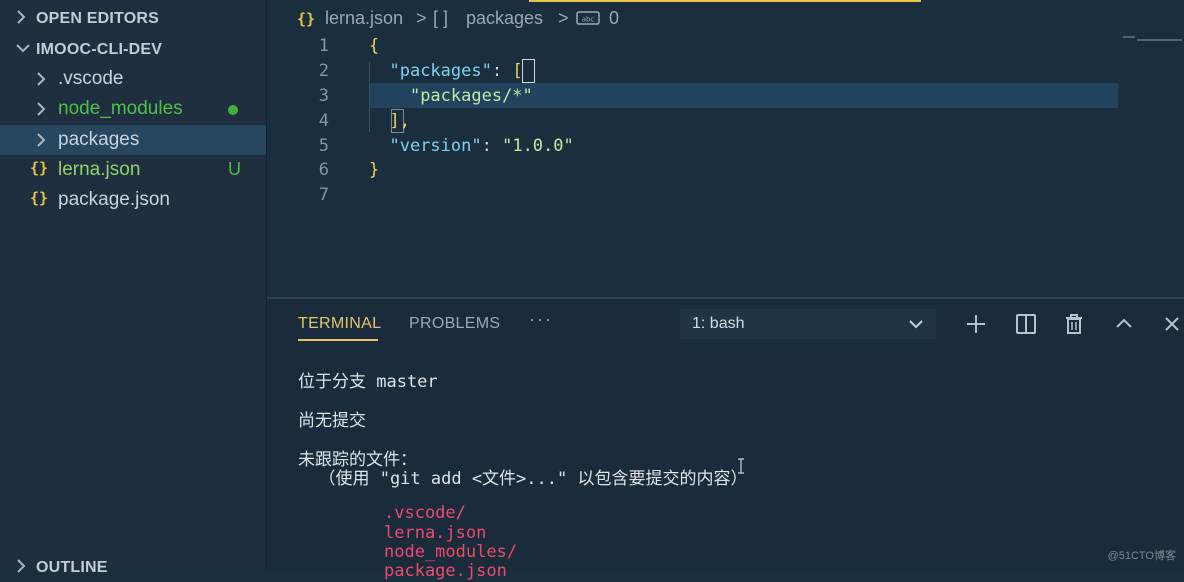 This screenshot has height=582, width=1184. I want to click on terminal-line: 位于分支 master, so click(368, 382).